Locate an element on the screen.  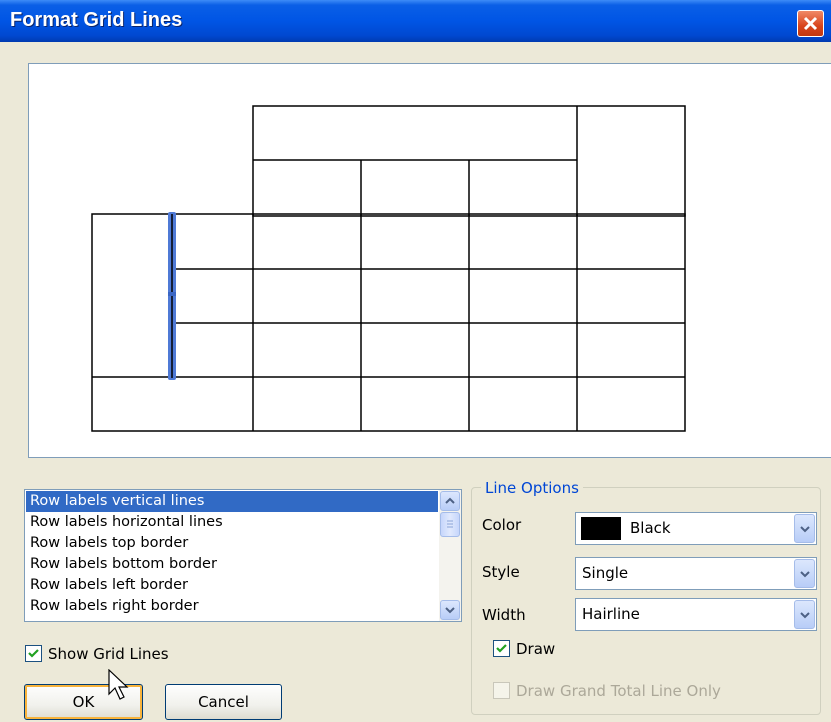
list-item: Row labels left border is located at coordinates (232, 585).